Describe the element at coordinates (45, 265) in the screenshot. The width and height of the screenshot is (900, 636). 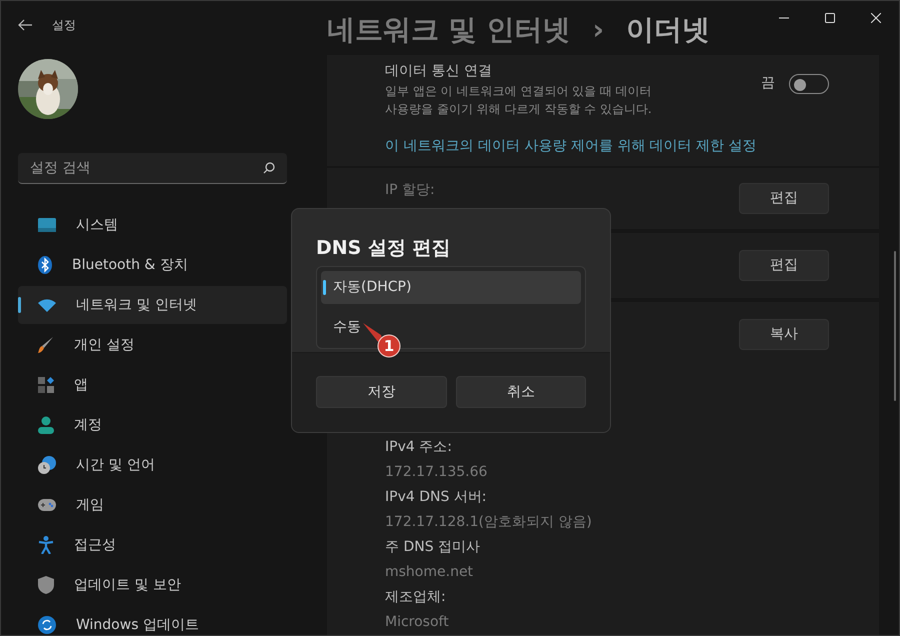
I see `bluetooth-icon` at that location.